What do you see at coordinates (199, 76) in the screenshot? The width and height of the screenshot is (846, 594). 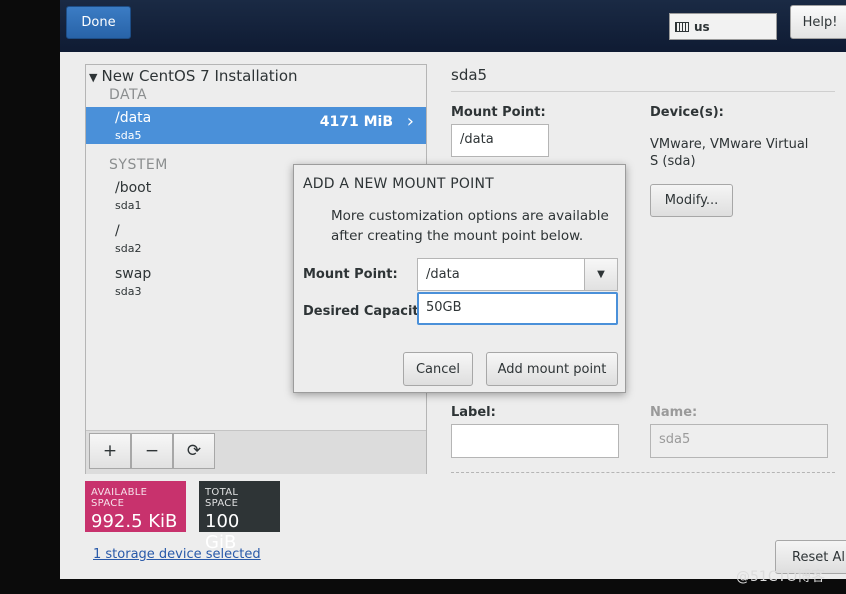 I see `installation-title: New CentOS 7 Installation` at bounding box center [199, 76].